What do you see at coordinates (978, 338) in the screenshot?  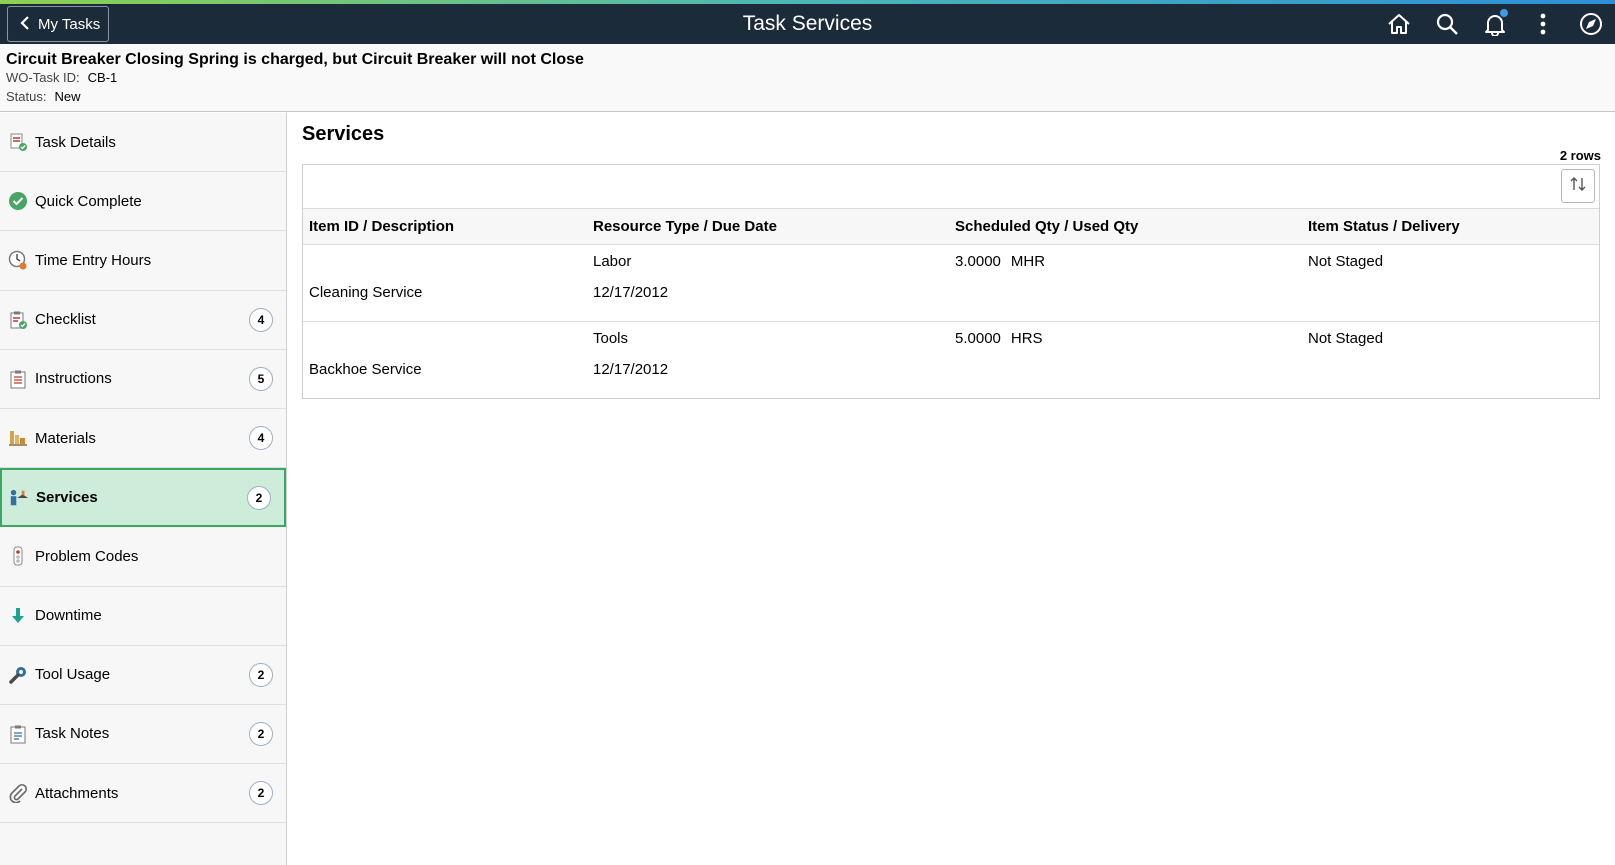 I see `qty-value: 5.0000` at bounding box center [978, 338].